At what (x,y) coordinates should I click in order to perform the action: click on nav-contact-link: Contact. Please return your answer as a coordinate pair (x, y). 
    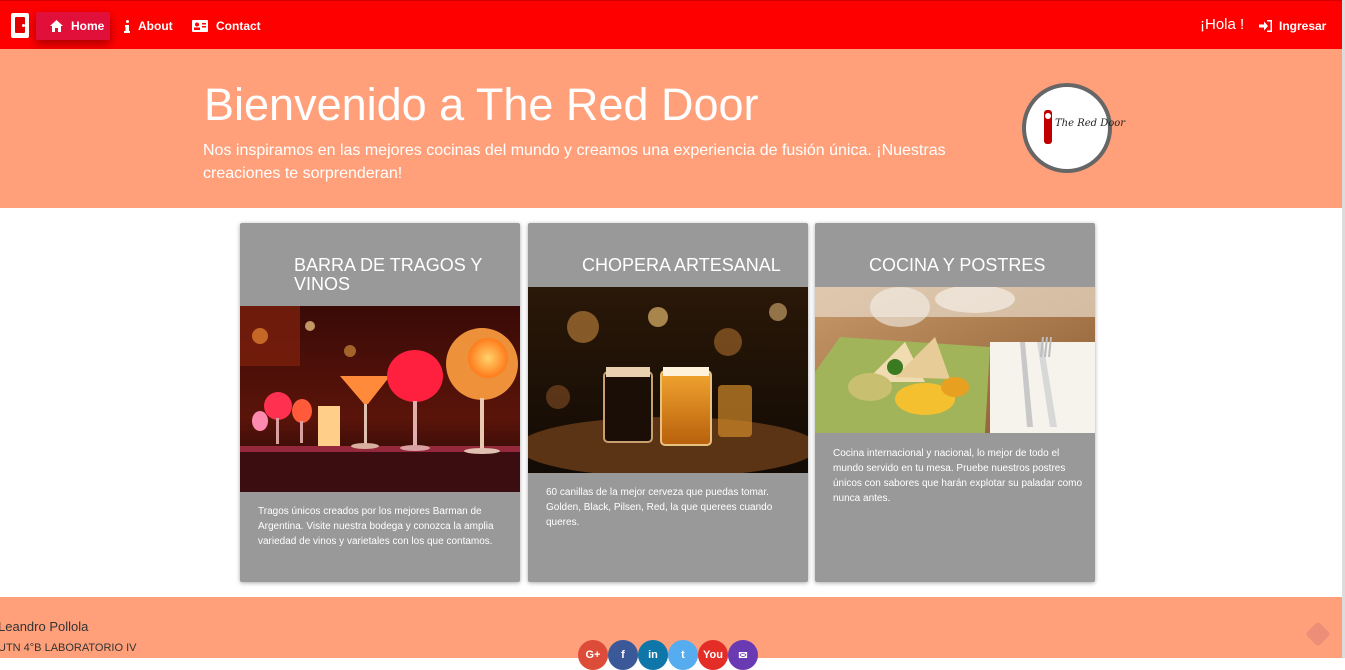
    Looking at the image, I should click on (226, 26).